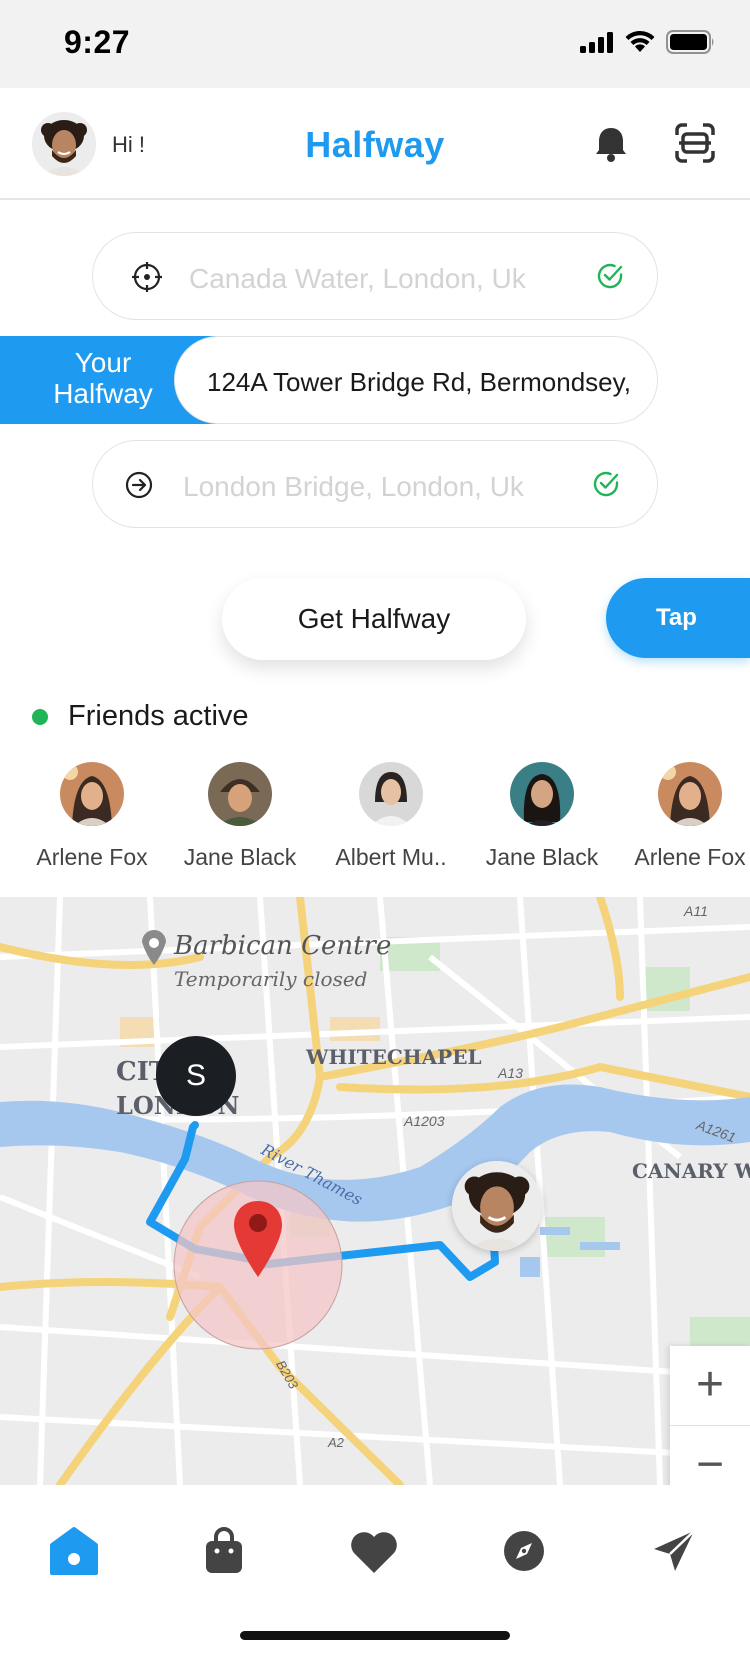 This screenshot has height=1660, width=750. What do you see at coordinates (690, 42) in the screenshot?
I see `battery-icon` at bounding box center [690, 42].